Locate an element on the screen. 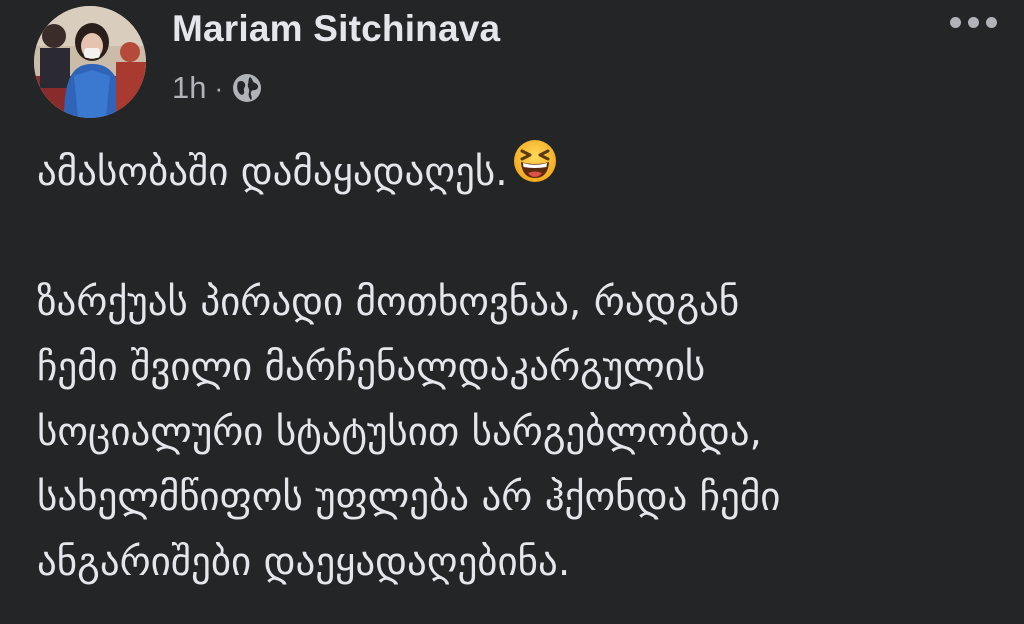 The width and height of the screenshot is (1024, 624). post-line-1: ამასობაში დამაყადაღეს. is located at coordinates (524, 171).